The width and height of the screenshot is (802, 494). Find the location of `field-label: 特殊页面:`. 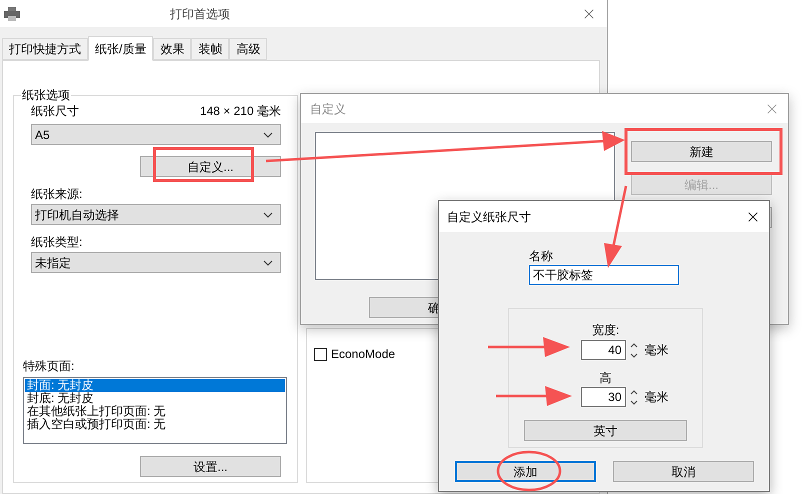

field-label: 特殊页面: is located at coordinates (49, 366).